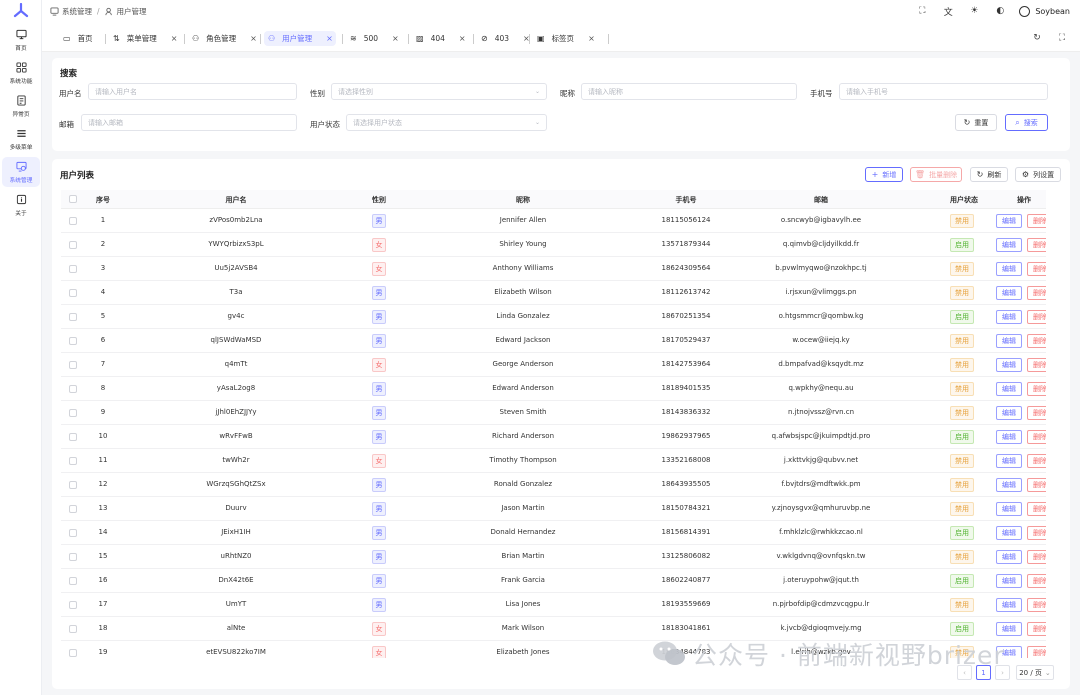 The width and height of the screenshot is (1080, 695). I want to click on sidebar-item-4: 系统管理, so click(21, 172).